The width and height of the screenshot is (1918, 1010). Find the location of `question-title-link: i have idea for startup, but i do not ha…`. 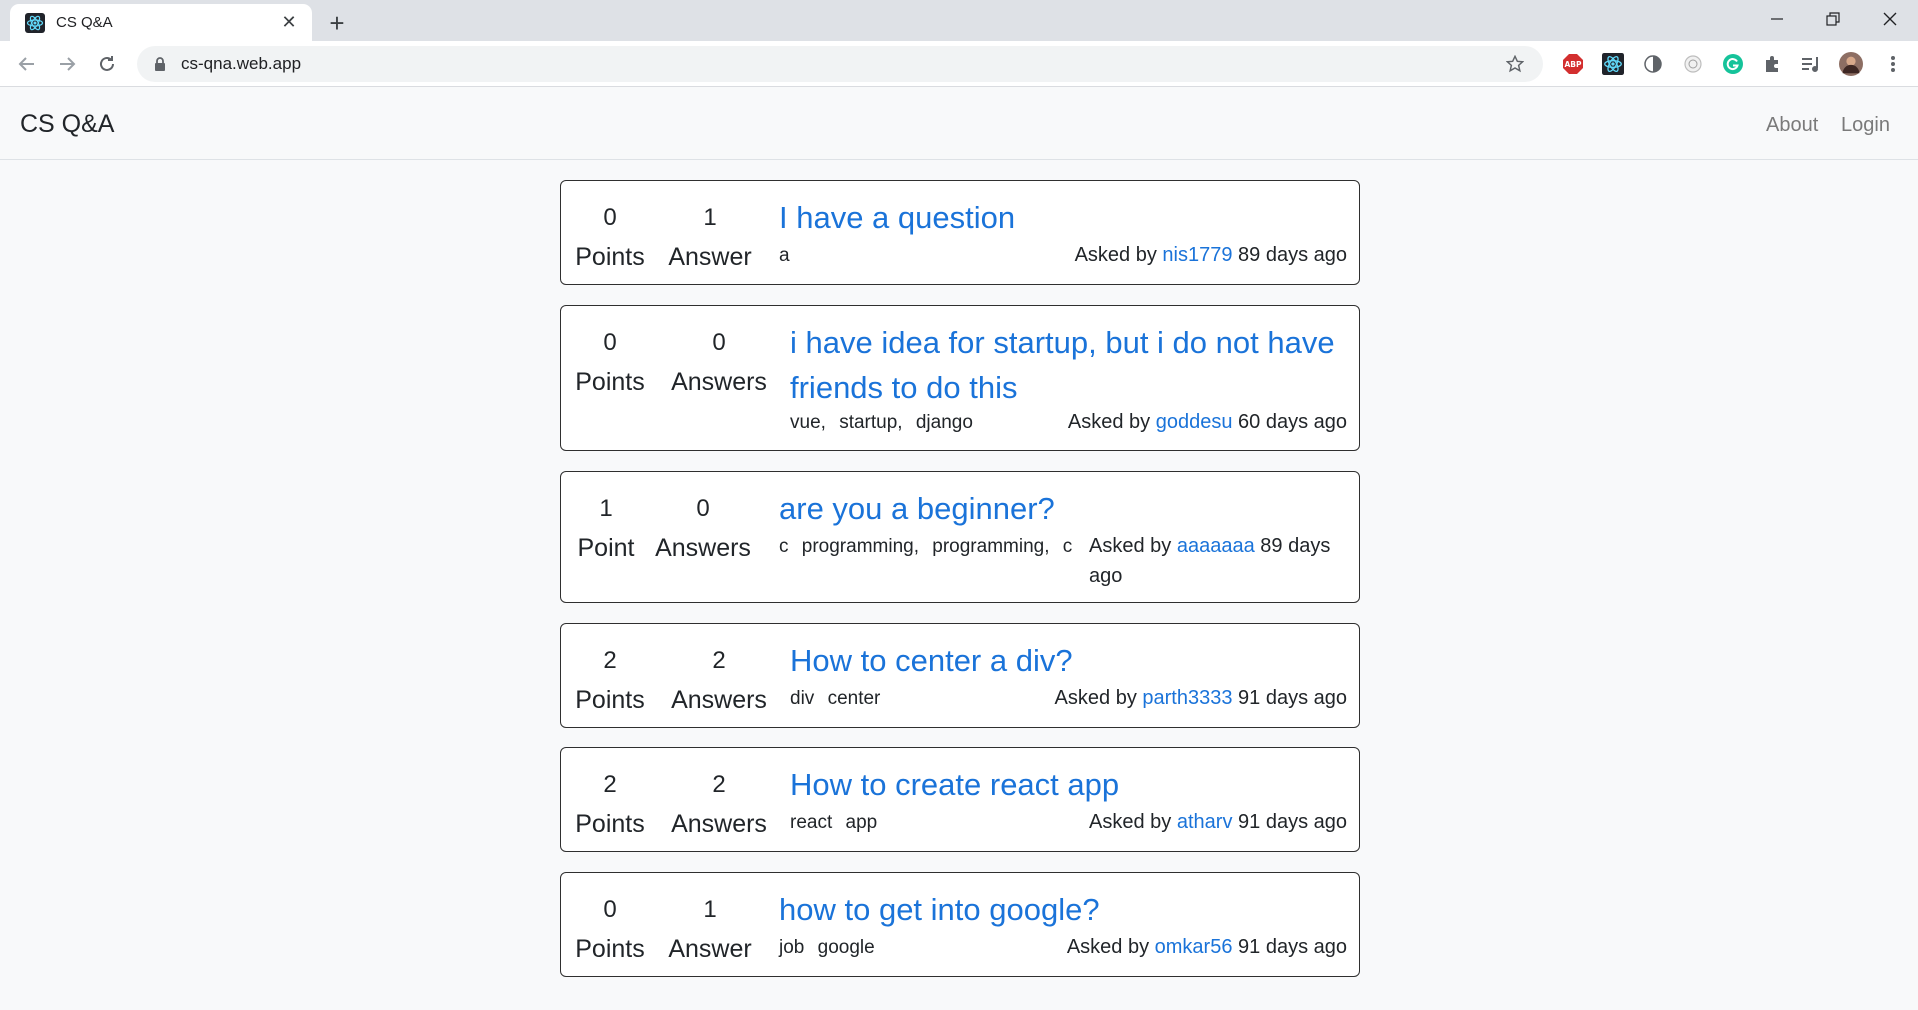

question-title-link: i have idea for startup, but i do not ha… is located at coordinates (1062, 365).